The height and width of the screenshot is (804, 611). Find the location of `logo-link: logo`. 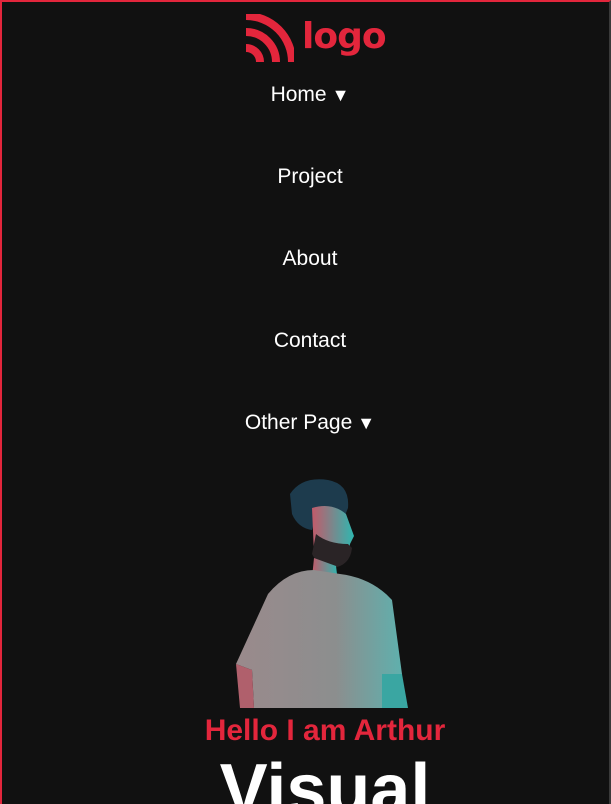

logo-link: logo is located at coordinates (314, 39).